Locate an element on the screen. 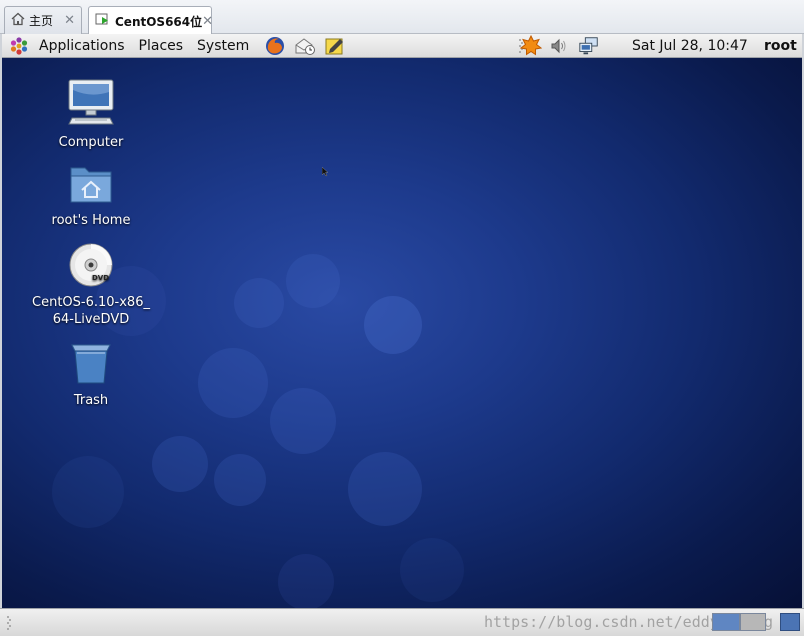  tab-centos: CentOS664位 ✕ is located at coordinates (150, 20).